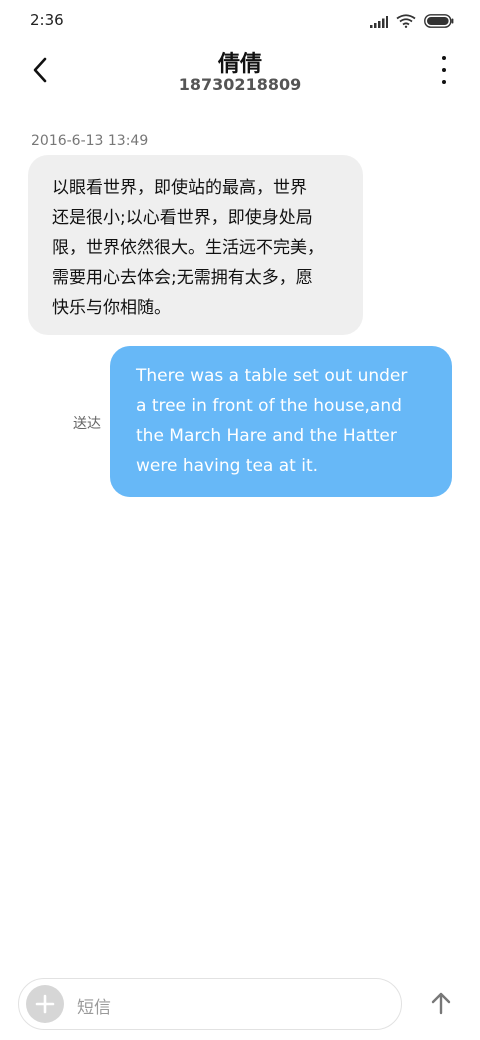 This screenshot has height=1040, width=480. I want to click on conversation-header: 倩倩 18730218809, so click(240, 75).